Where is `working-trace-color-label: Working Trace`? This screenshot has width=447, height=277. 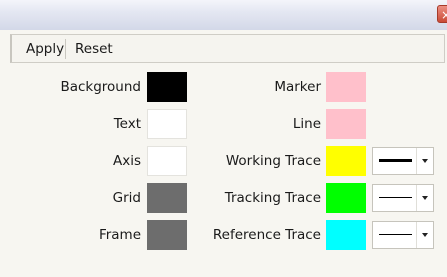 working-trace-color-label: Working Trace is located at coordinates (273, 161).